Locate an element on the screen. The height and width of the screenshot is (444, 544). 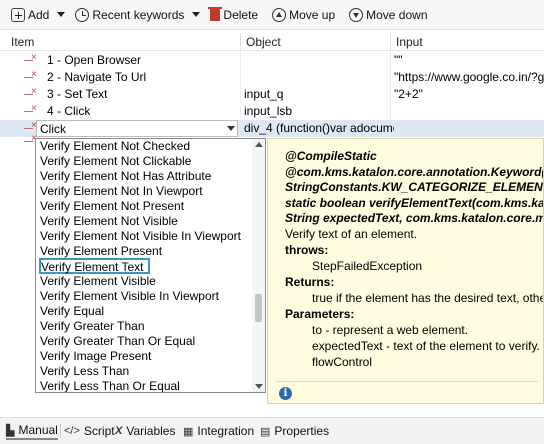
tab-variables: X Variables is located at coordinates (145, 431).